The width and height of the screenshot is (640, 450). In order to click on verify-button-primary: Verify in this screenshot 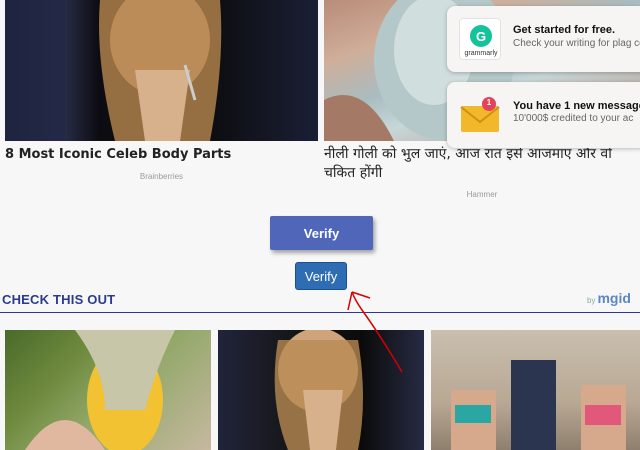, I will do `click(321, 233)`.